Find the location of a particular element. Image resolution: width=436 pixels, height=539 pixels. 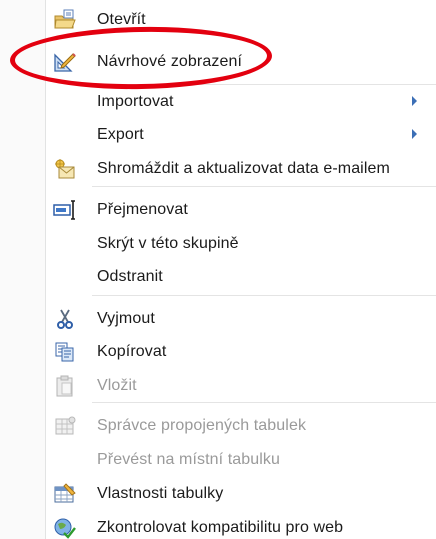

menu-item-copy: Kopírovat is located at coordinates (218, 351).